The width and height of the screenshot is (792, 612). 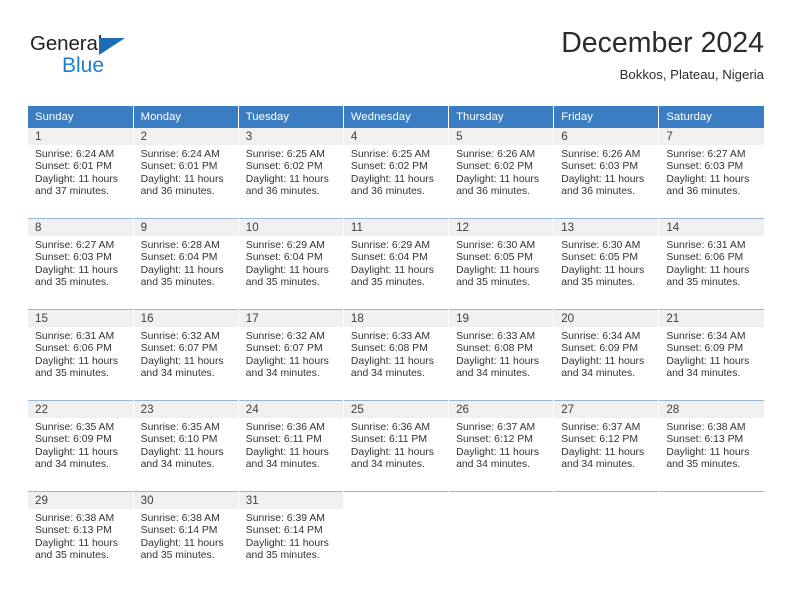 I want to click on daylight-text-line2: and 37 minutes., so click(x=72, y=192).